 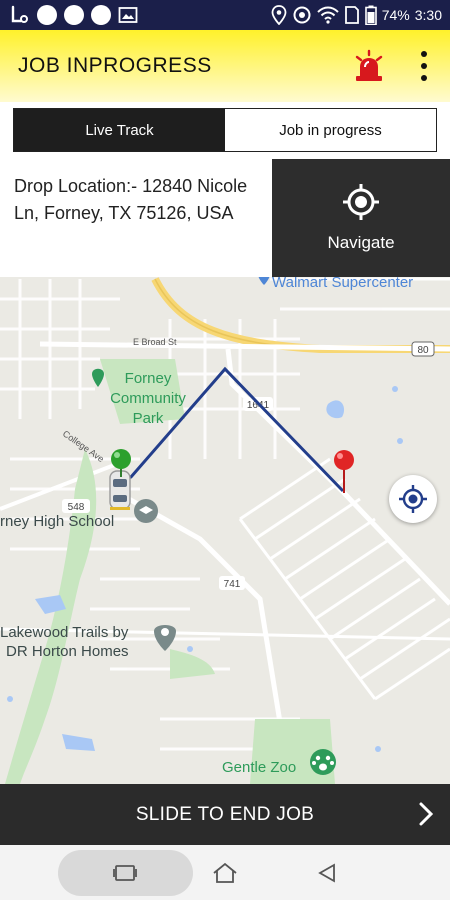 I want to click on battery-icon, so click(x=370, y=15).